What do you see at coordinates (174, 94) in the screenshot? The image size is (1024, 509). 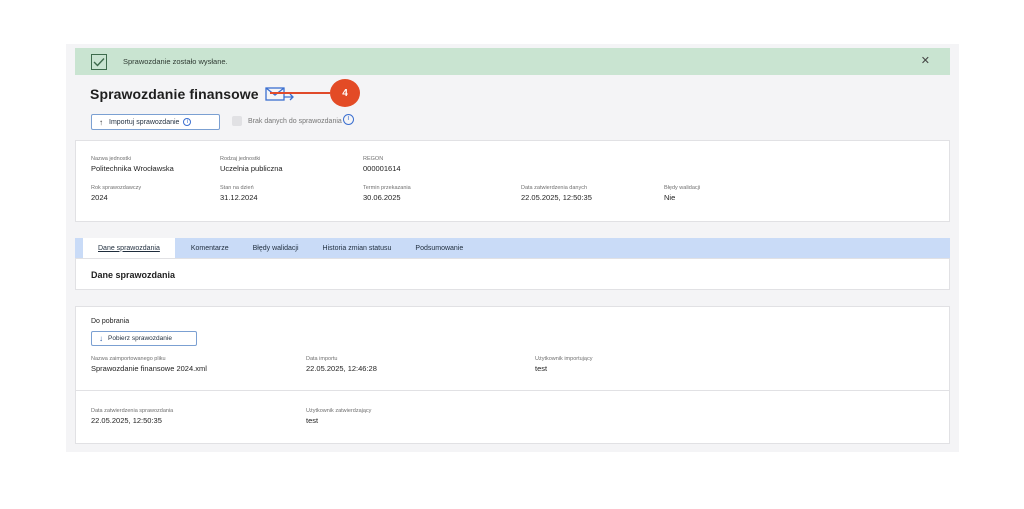 I see `page-title: Sprawozdanie finansowe` at bounding box center [174, 94].